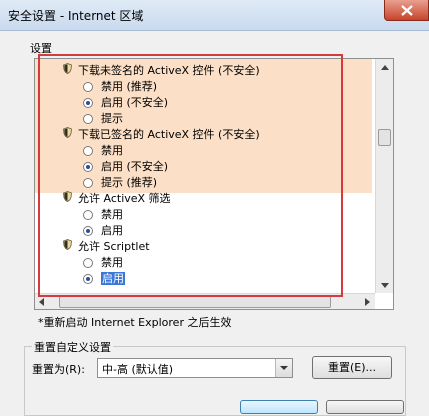  I want to click on setting-option: 禁用 (推荐), so click(120, 87).